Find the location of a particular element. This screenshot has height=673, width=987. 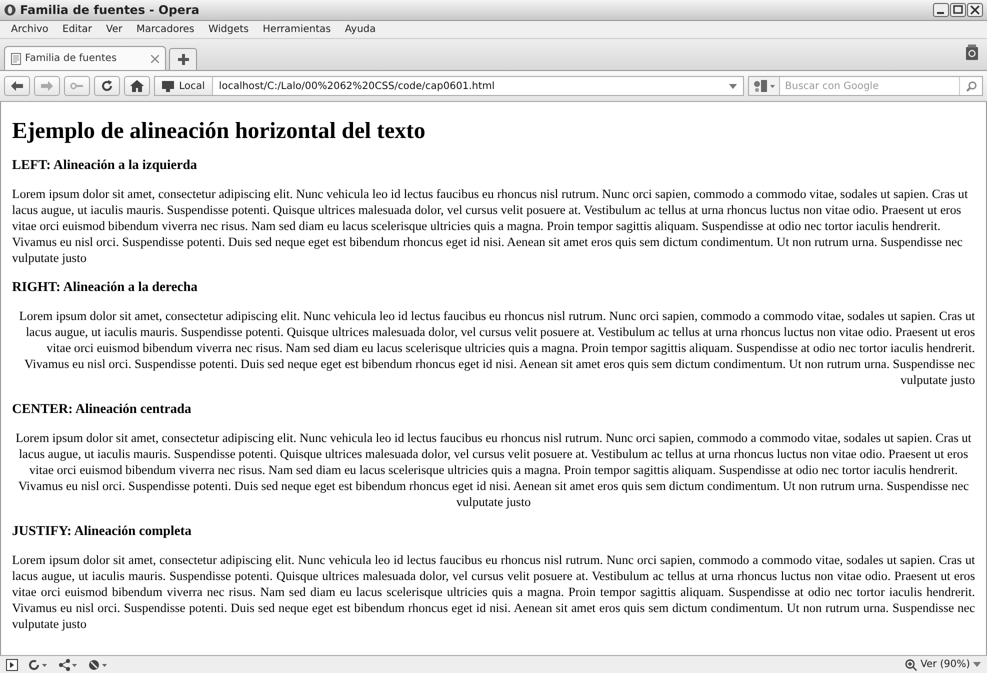

menu-item: Widgets is located at coordinates (228, 29).